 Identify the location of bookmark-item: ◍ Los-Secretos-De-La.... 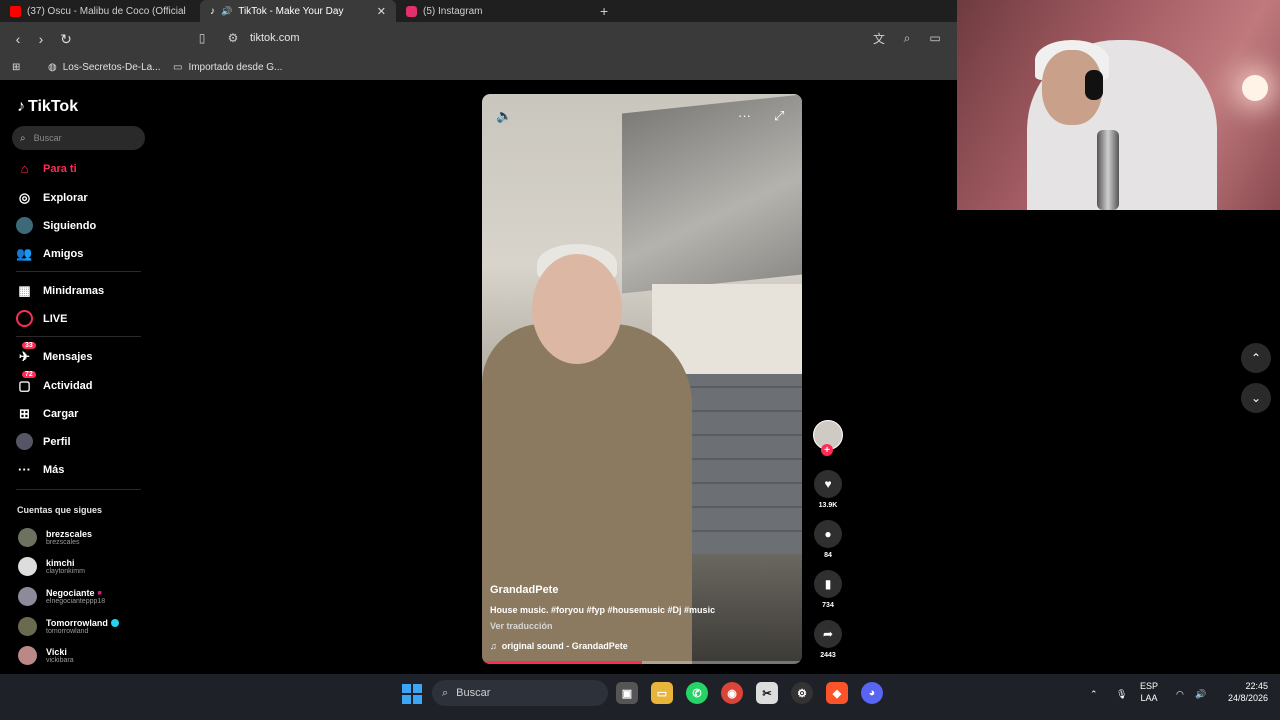
(104, 67).